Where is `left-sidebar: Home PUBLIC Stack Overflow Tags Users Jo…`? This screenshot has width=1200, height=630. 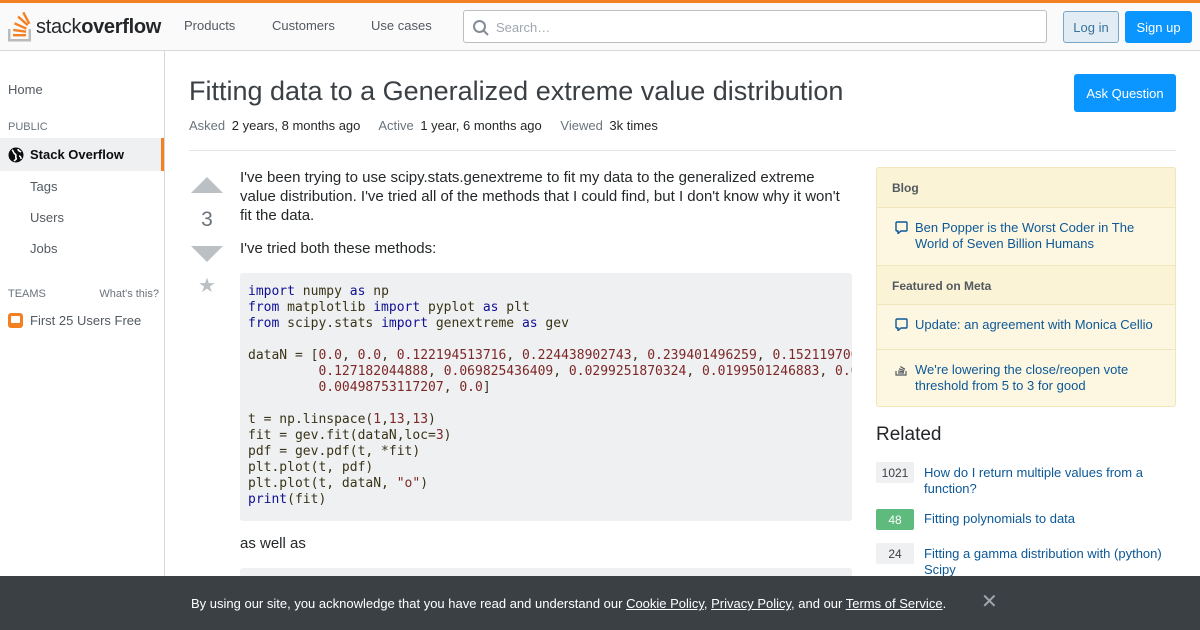
left-sidebar: Home PUBLIC Stack Overflow Tags Users Jo… is located at coordinates (82, 340).